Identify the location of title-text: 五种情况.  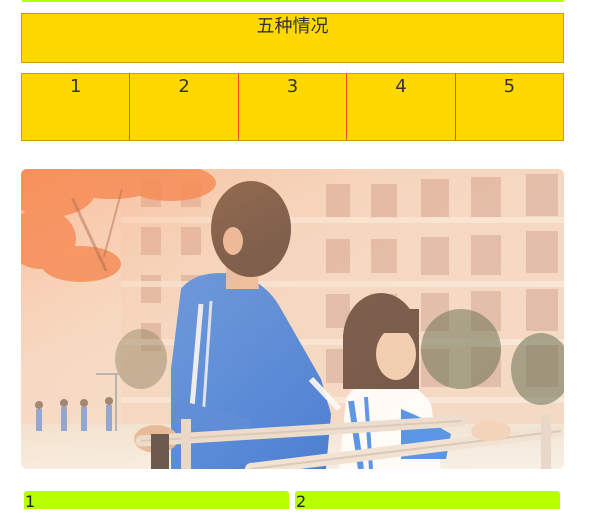
(292, 26).